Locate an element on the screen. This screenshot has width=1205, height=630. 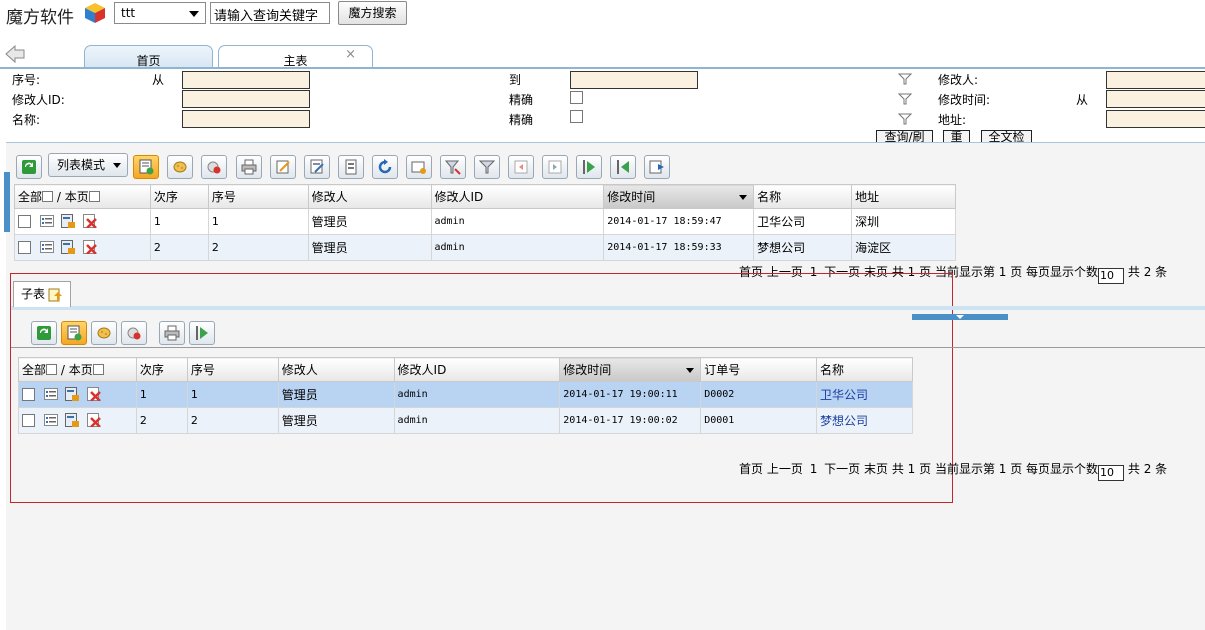
add-record-icon is located at coordinates (74, 333).